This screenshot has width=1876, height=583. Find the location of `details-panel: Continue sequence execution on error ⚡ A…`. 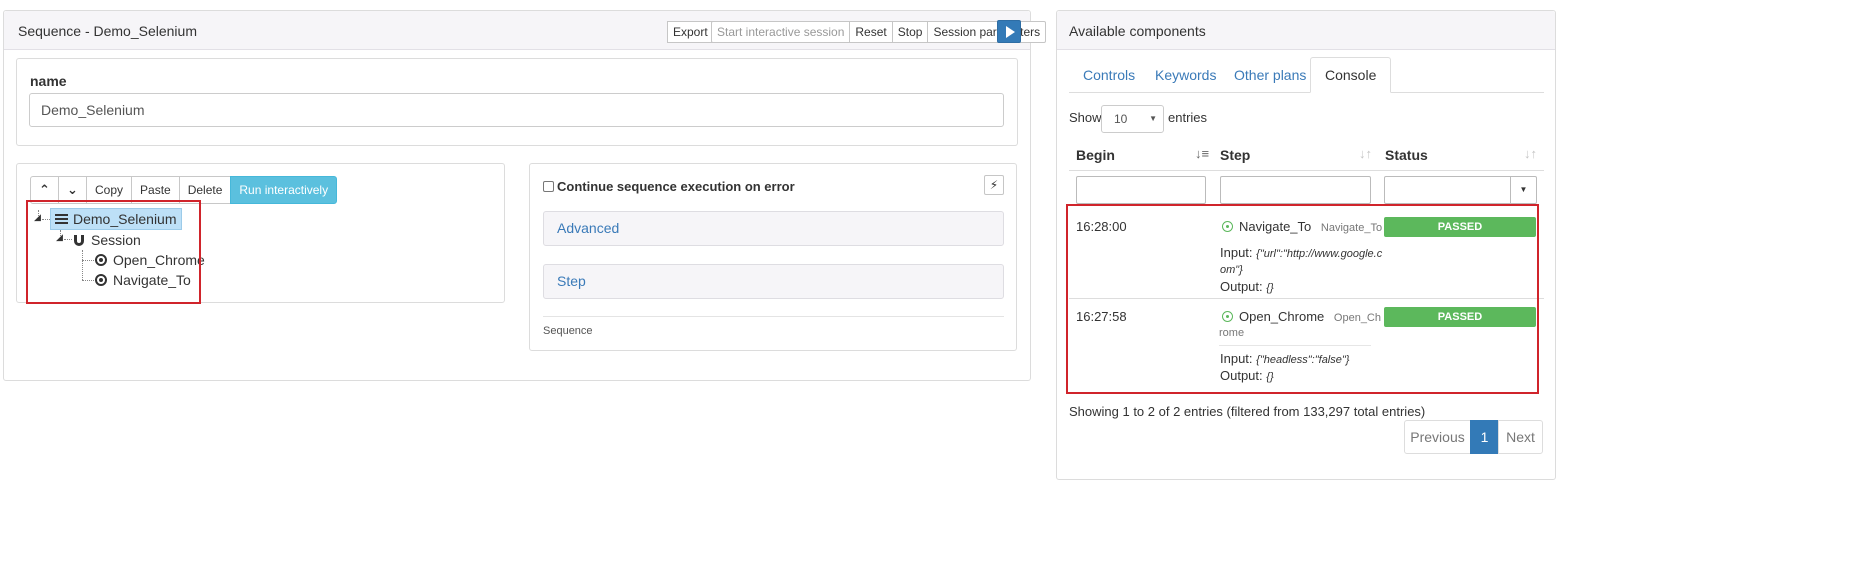

details-panel: Continue sequence execution on error ⚡ A… is located at coordinates (773, 257).